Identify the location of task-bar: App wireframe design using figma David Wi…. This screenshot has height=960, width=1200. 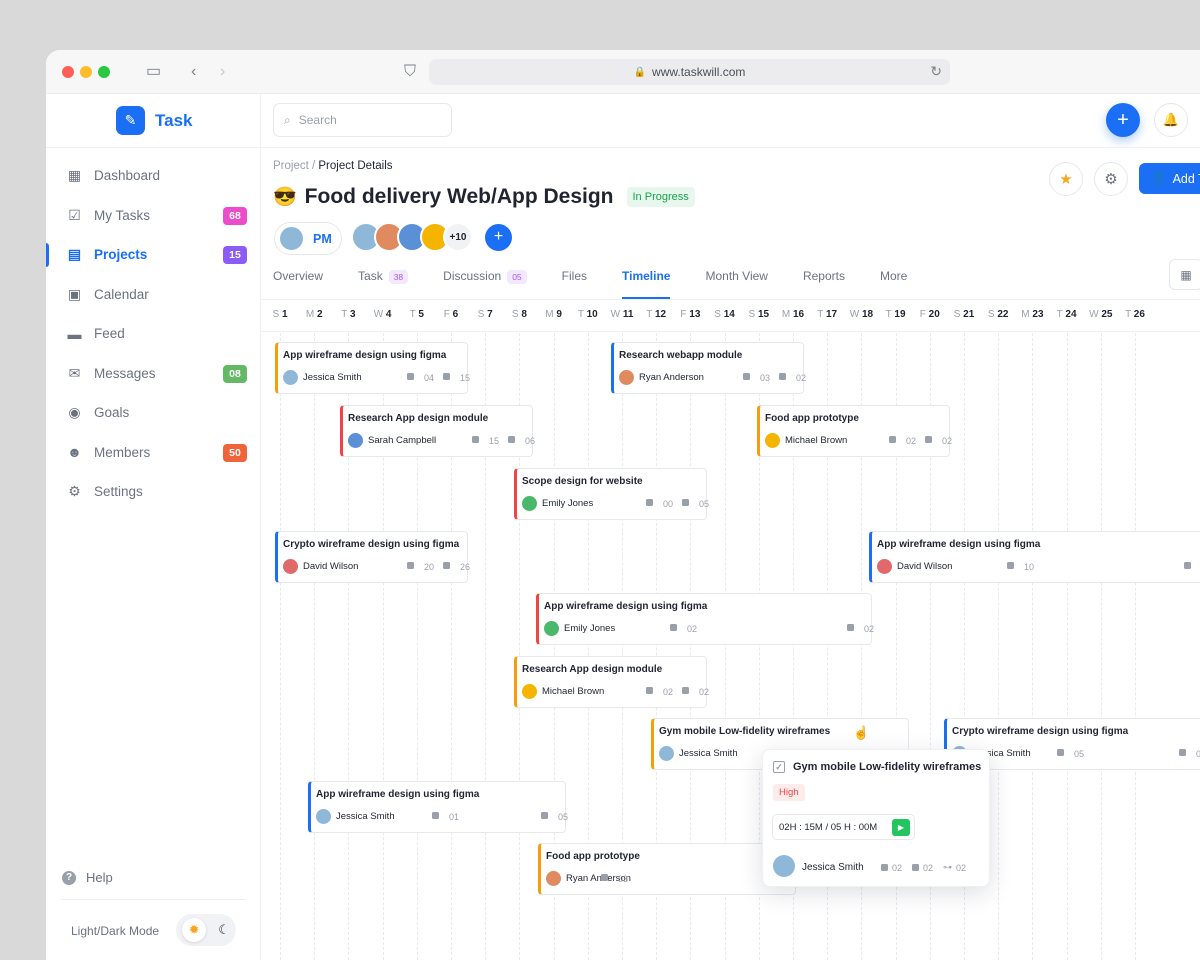
(1034, 557).